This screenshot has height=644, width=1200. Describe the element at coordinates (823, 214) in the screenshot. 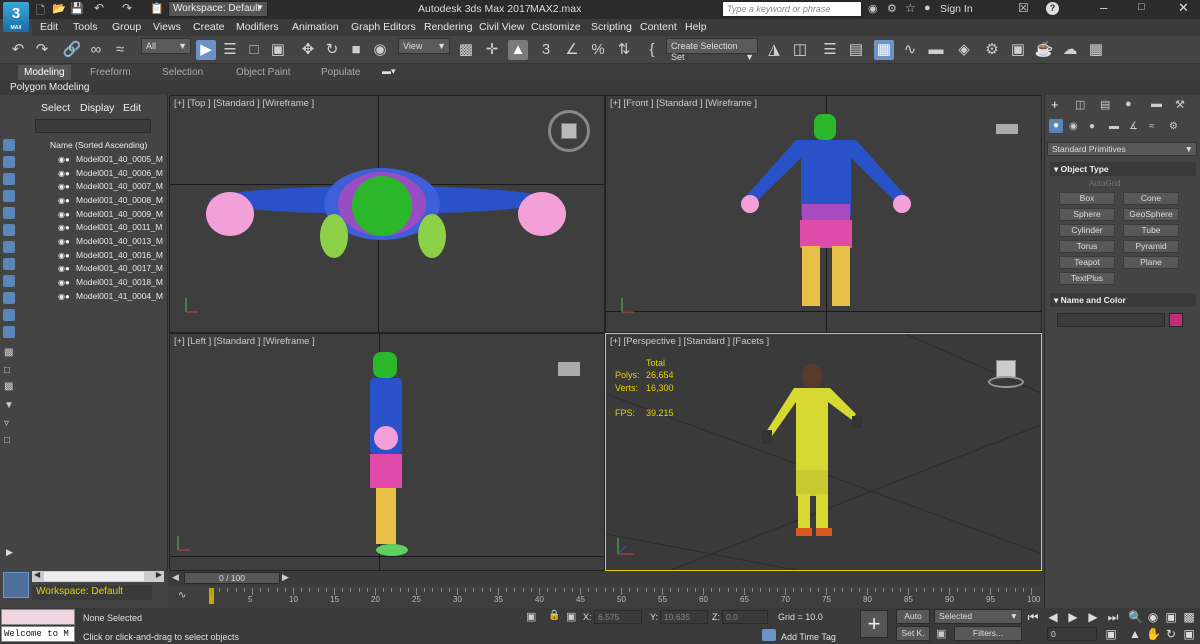

I see `viewport-front: [+] [Front ] [Standard ] [Wireframe ]` at that location.